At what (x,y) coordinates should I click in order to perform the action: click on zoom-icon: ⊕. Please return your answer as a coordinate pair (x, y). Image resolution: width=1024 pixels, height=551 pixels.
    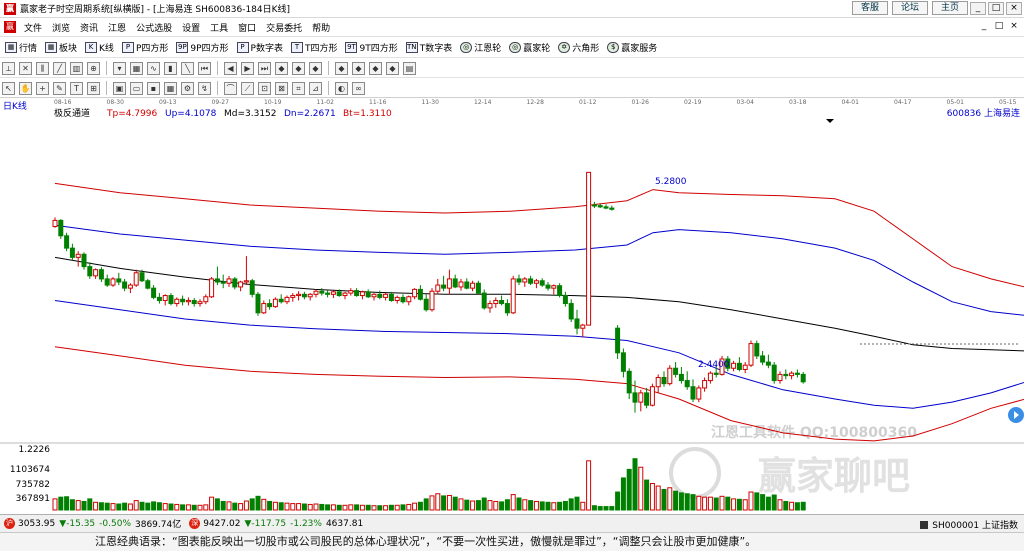
    Looking at the image, I should click on (93, 68).